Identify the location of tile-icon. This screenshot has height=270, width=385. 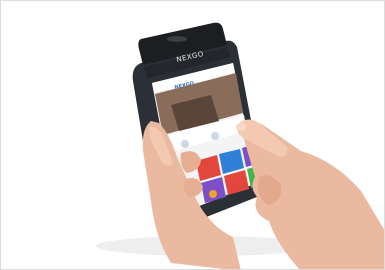
(213, 194).